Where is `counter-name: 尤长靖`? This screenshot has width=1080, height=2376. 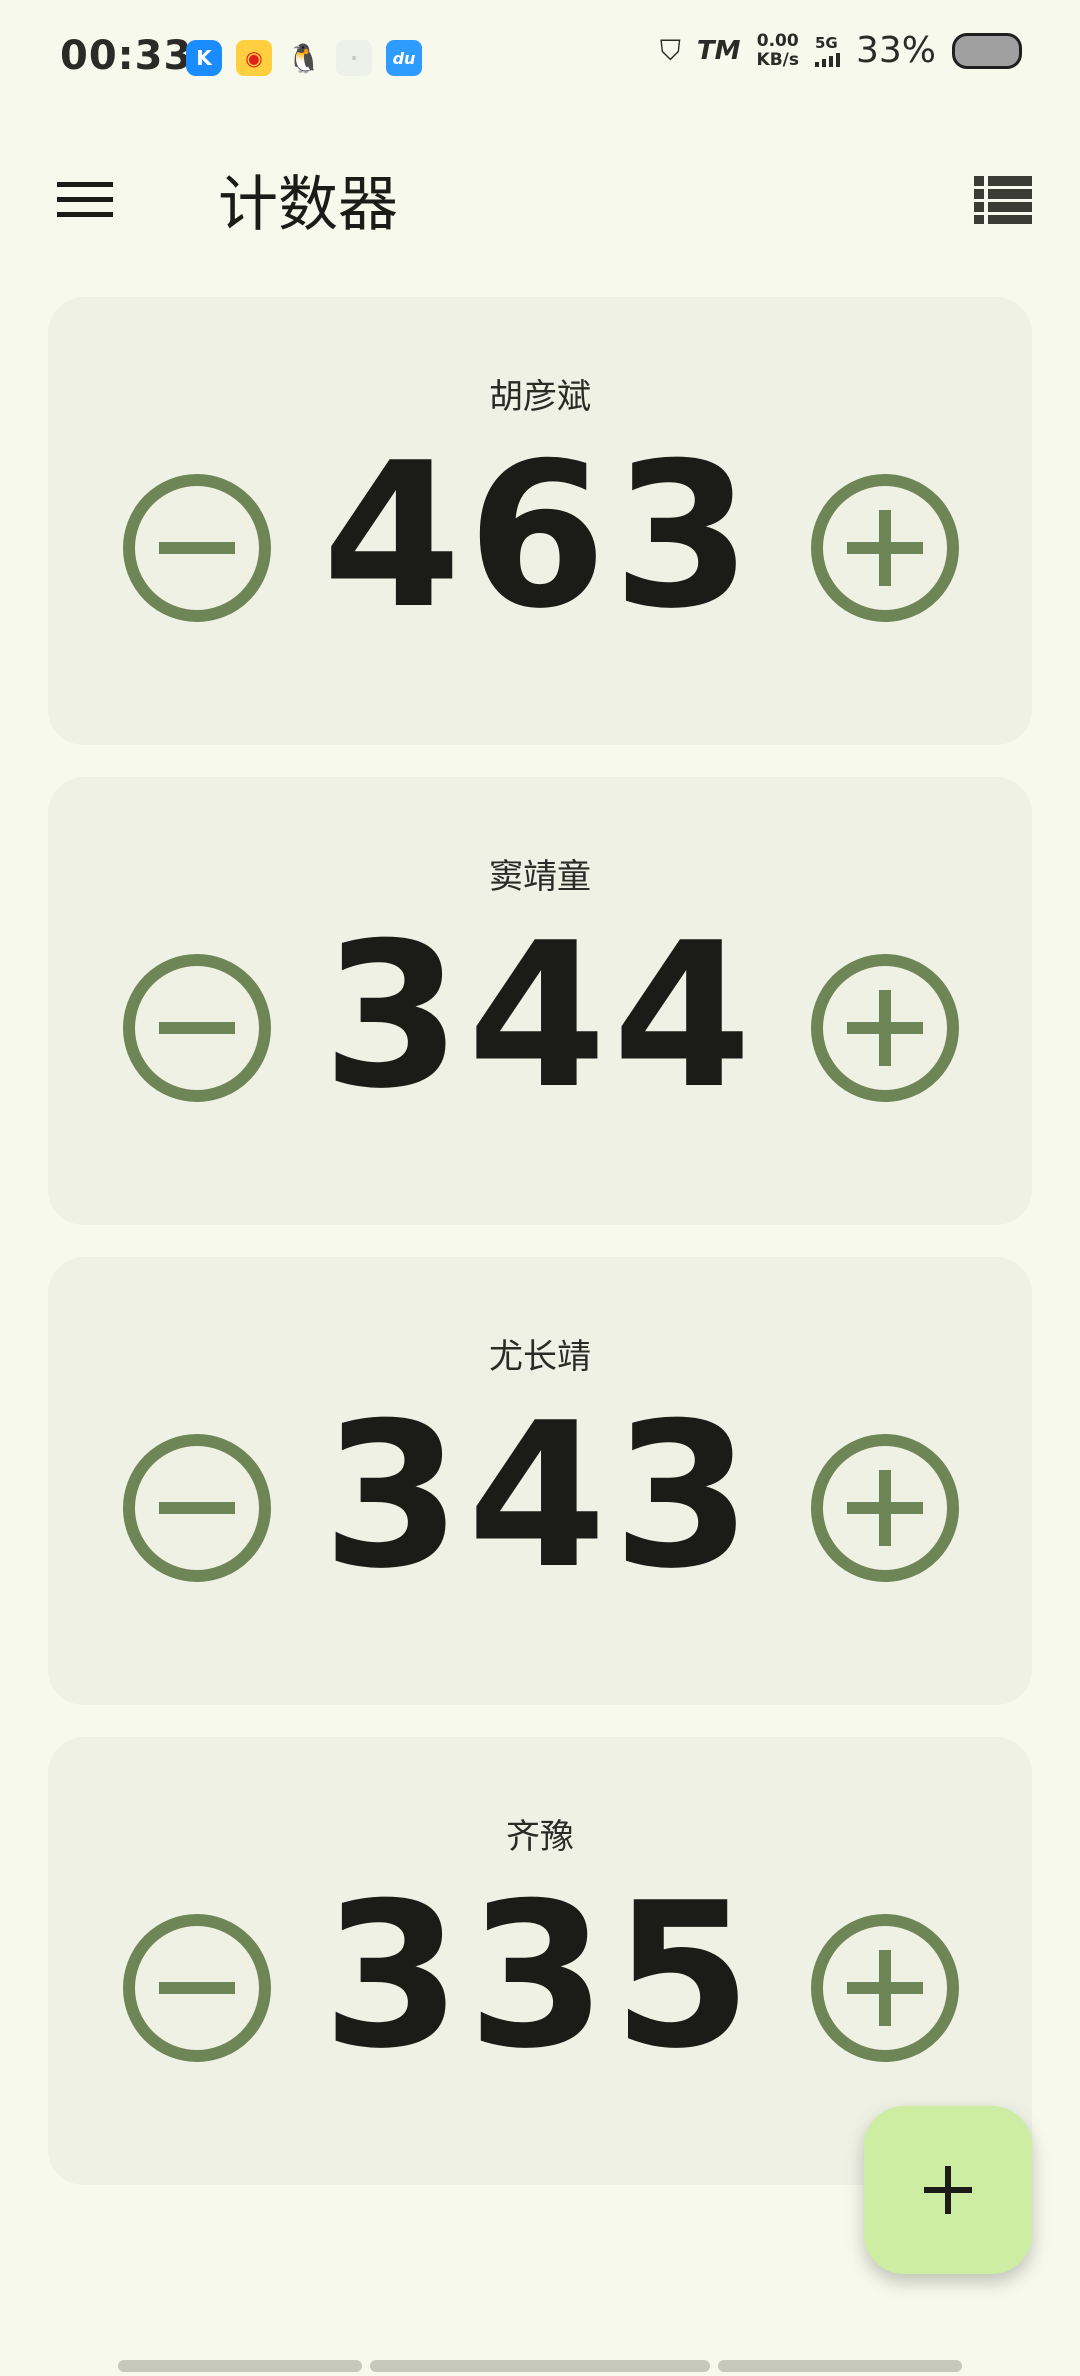 counter-name: 尤长靖 is located at coordinates (540, 1357).